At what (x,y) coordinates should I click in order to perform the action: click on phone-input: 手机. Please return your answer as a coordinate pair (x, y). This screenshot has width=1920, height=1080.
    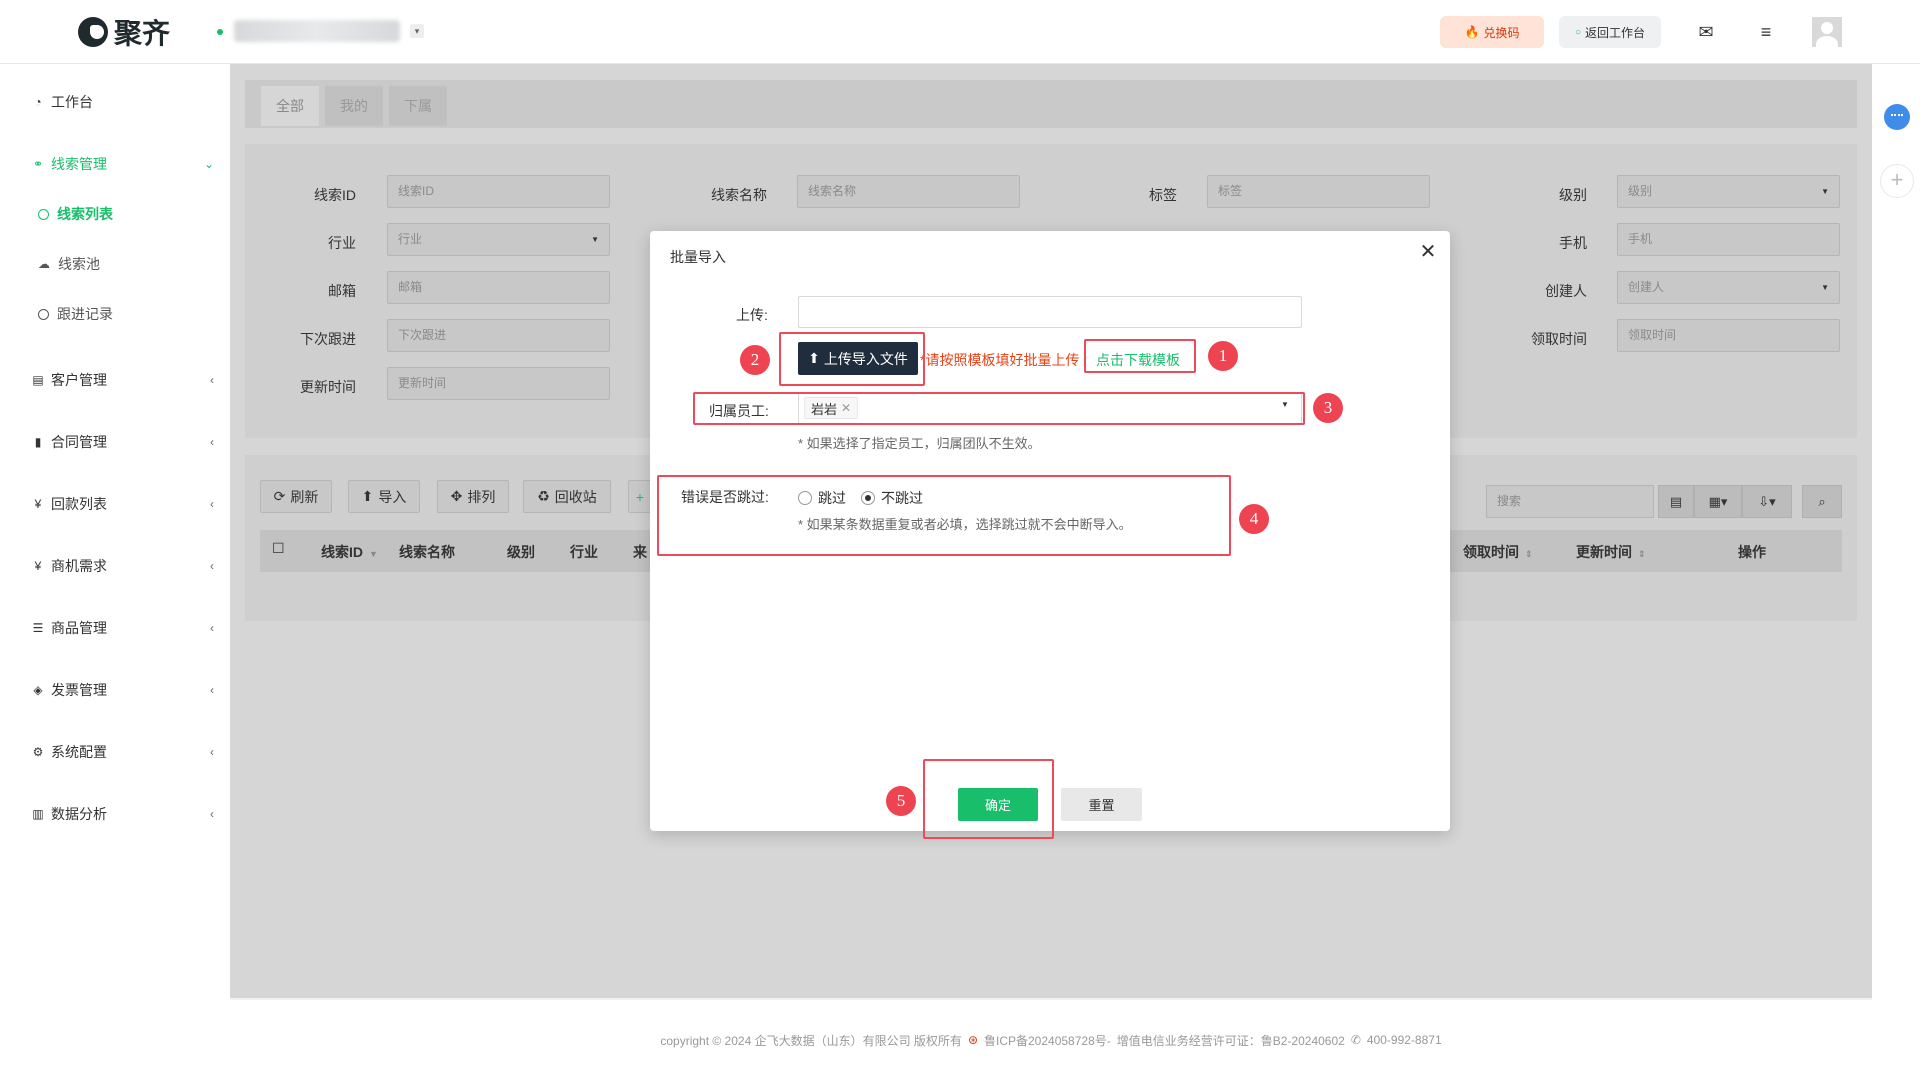
    Looking at the image, I should click on (1728, 239).